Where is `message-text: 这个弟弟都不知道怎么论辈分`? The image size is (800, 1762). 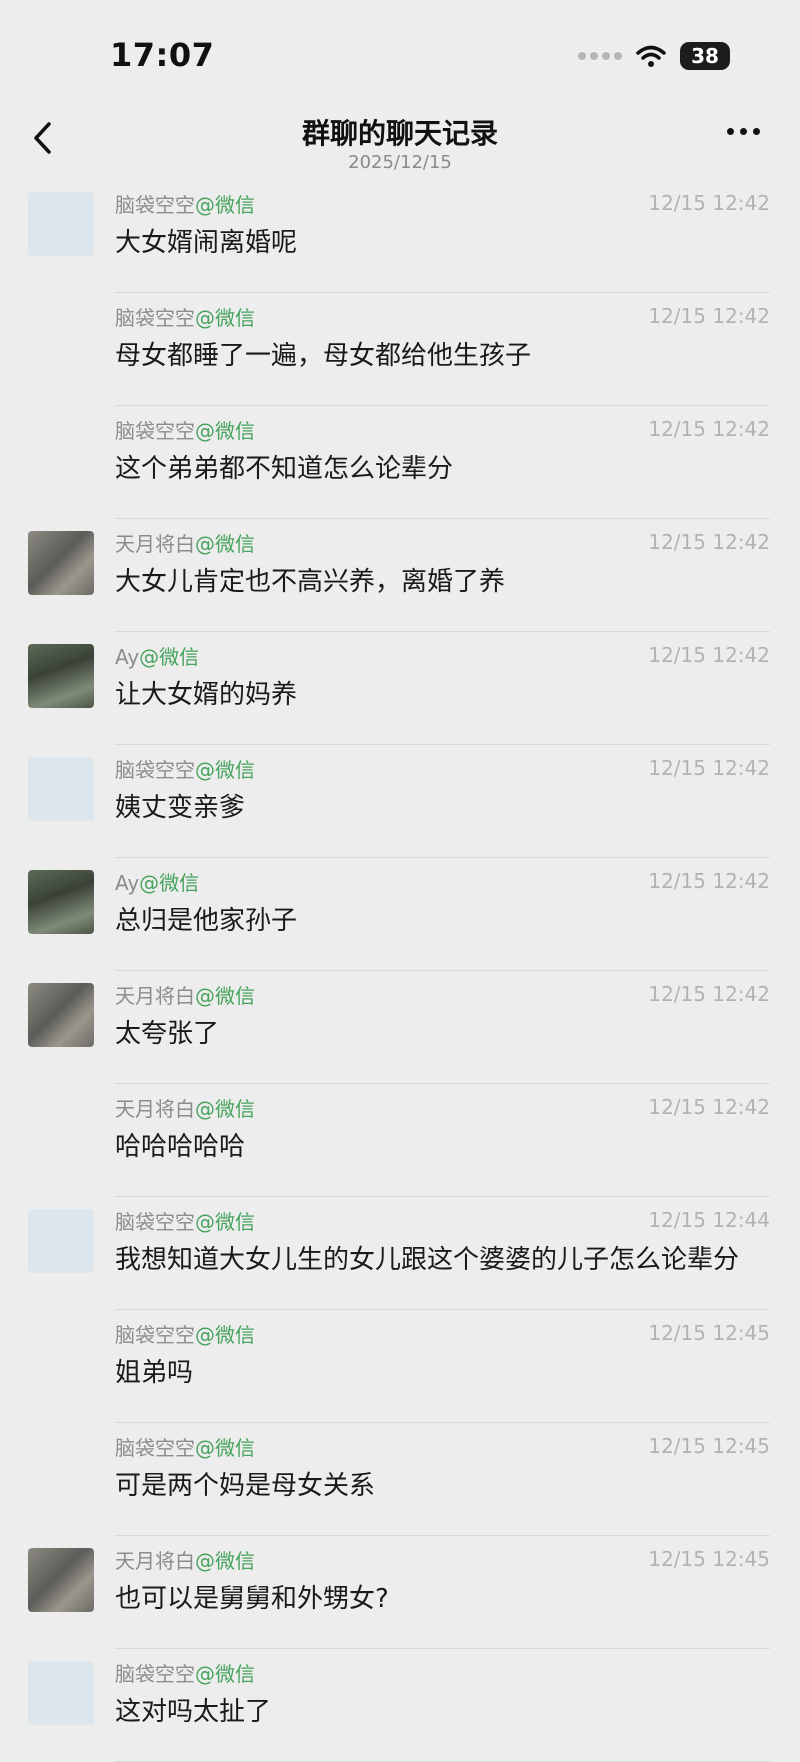
message-text: 这个弟弟都不知道怎么论辈分 is located at coordinates (284, 469).